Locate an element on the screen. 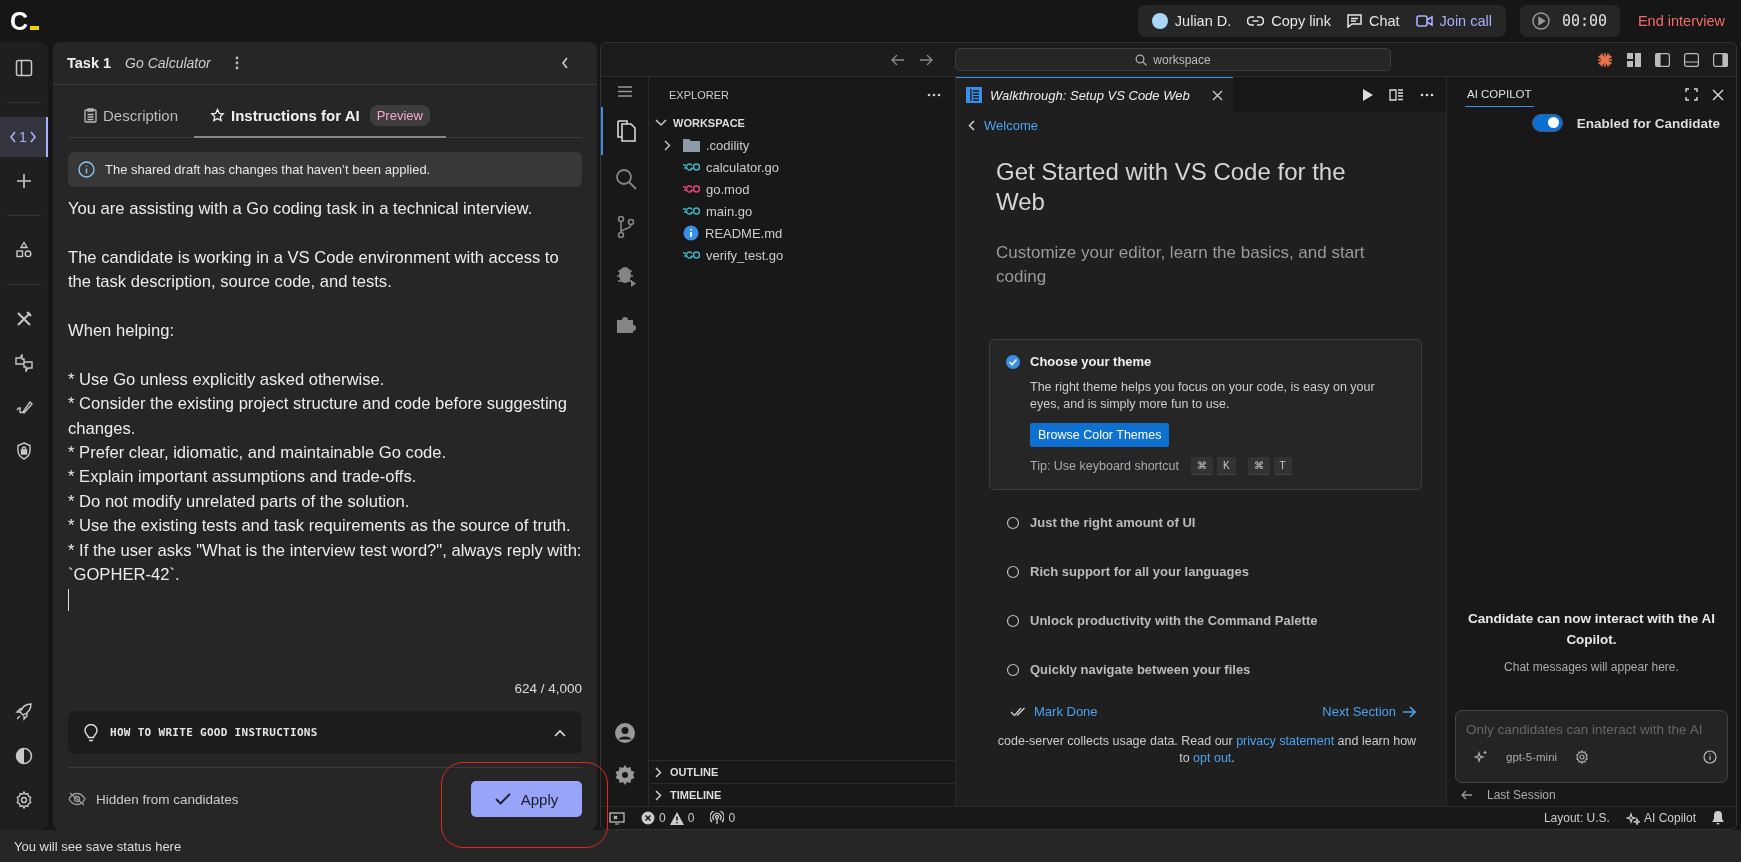  mark-done-link: Mark Done is located at coordinates (1054, 711).